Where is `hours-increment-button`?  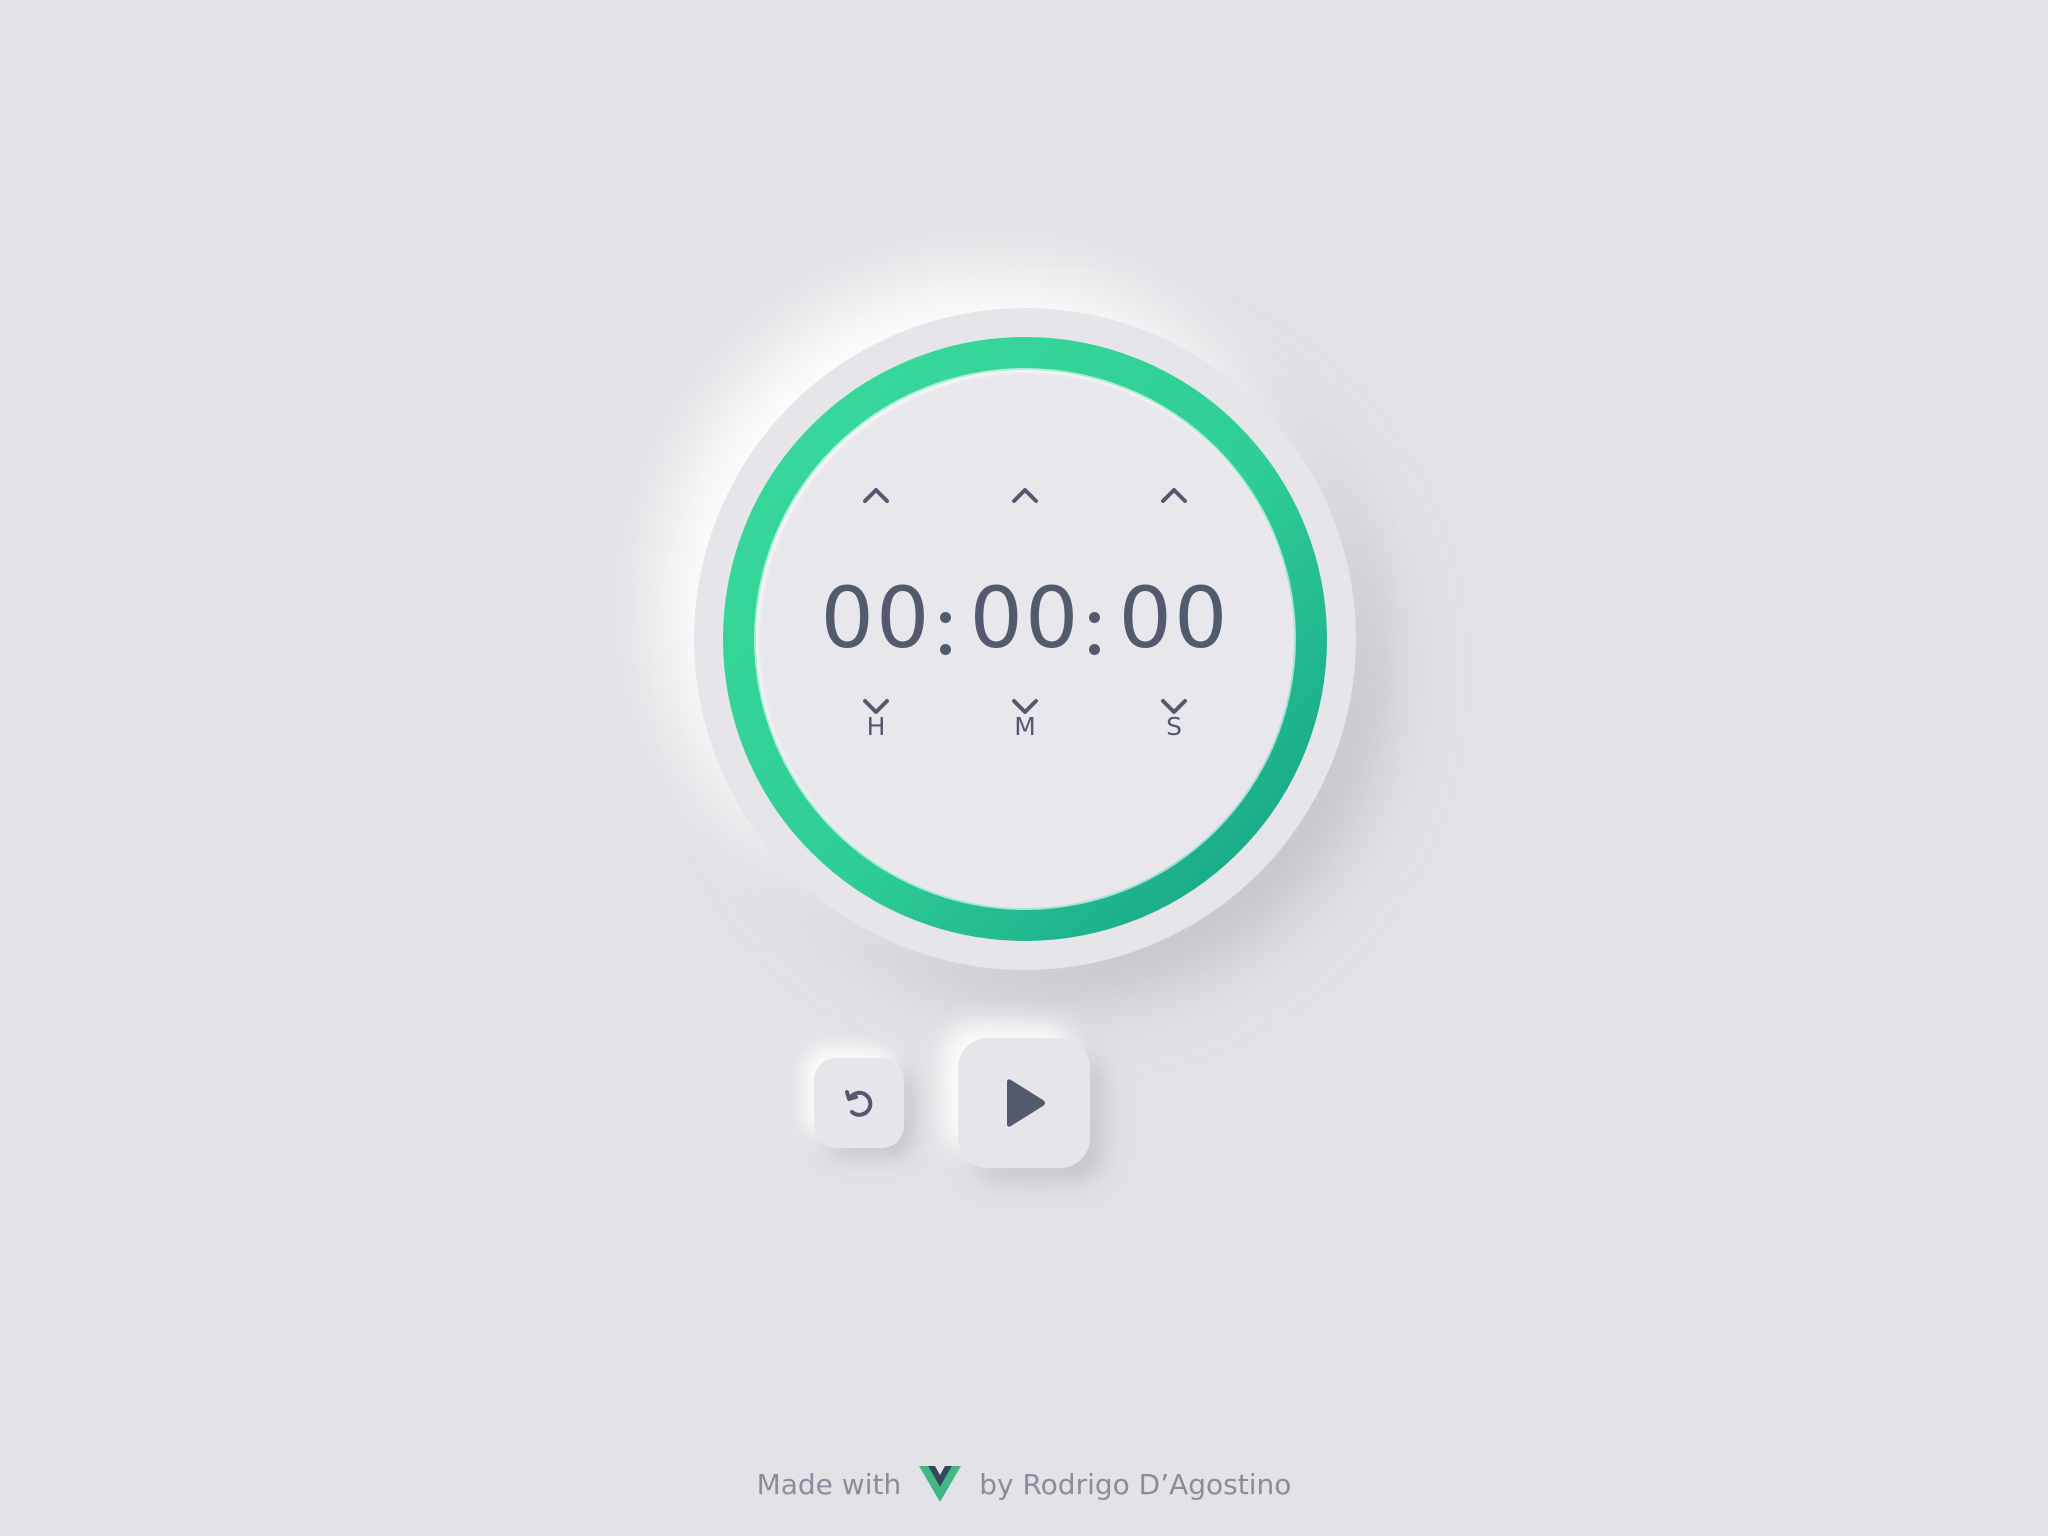 hours-increment-button is located at coordinates (876, 495).